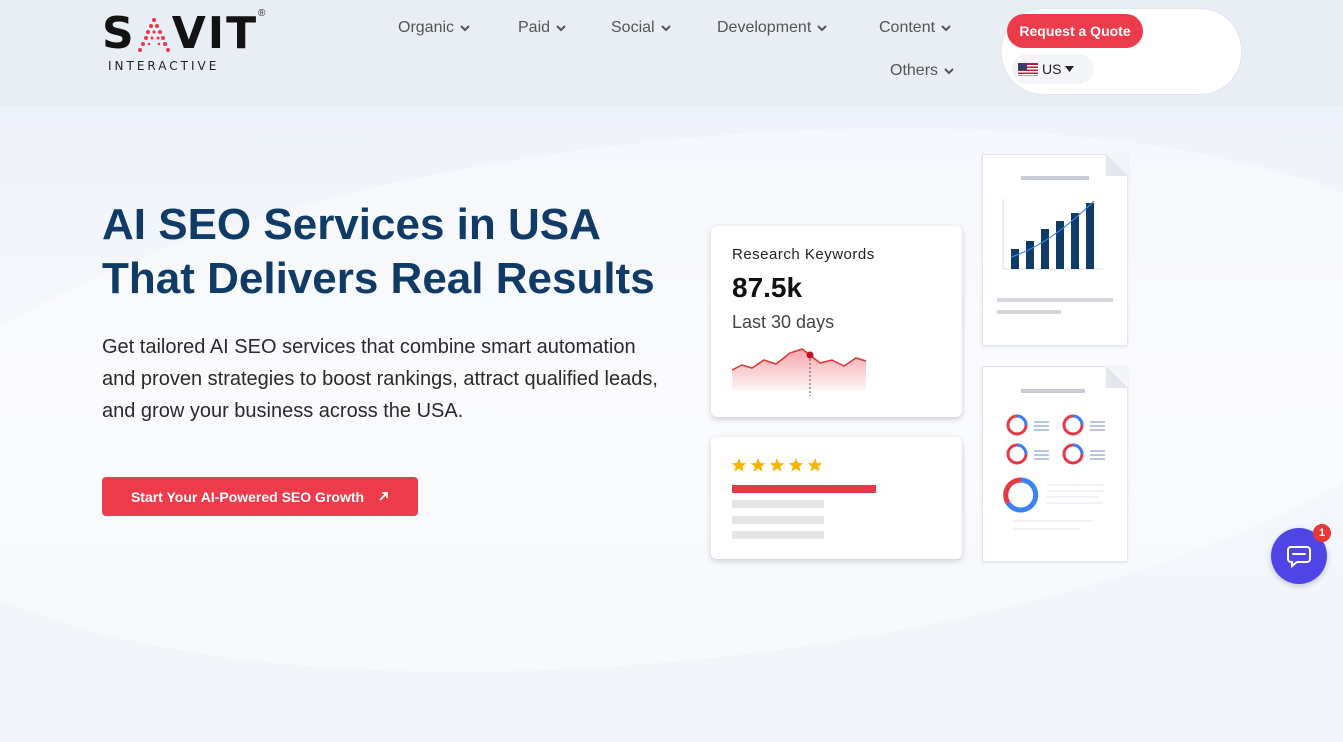 This screenshot has width=1343, height=742. I want to click on research-keywords-label: Research Keywords, so click(803, 254).